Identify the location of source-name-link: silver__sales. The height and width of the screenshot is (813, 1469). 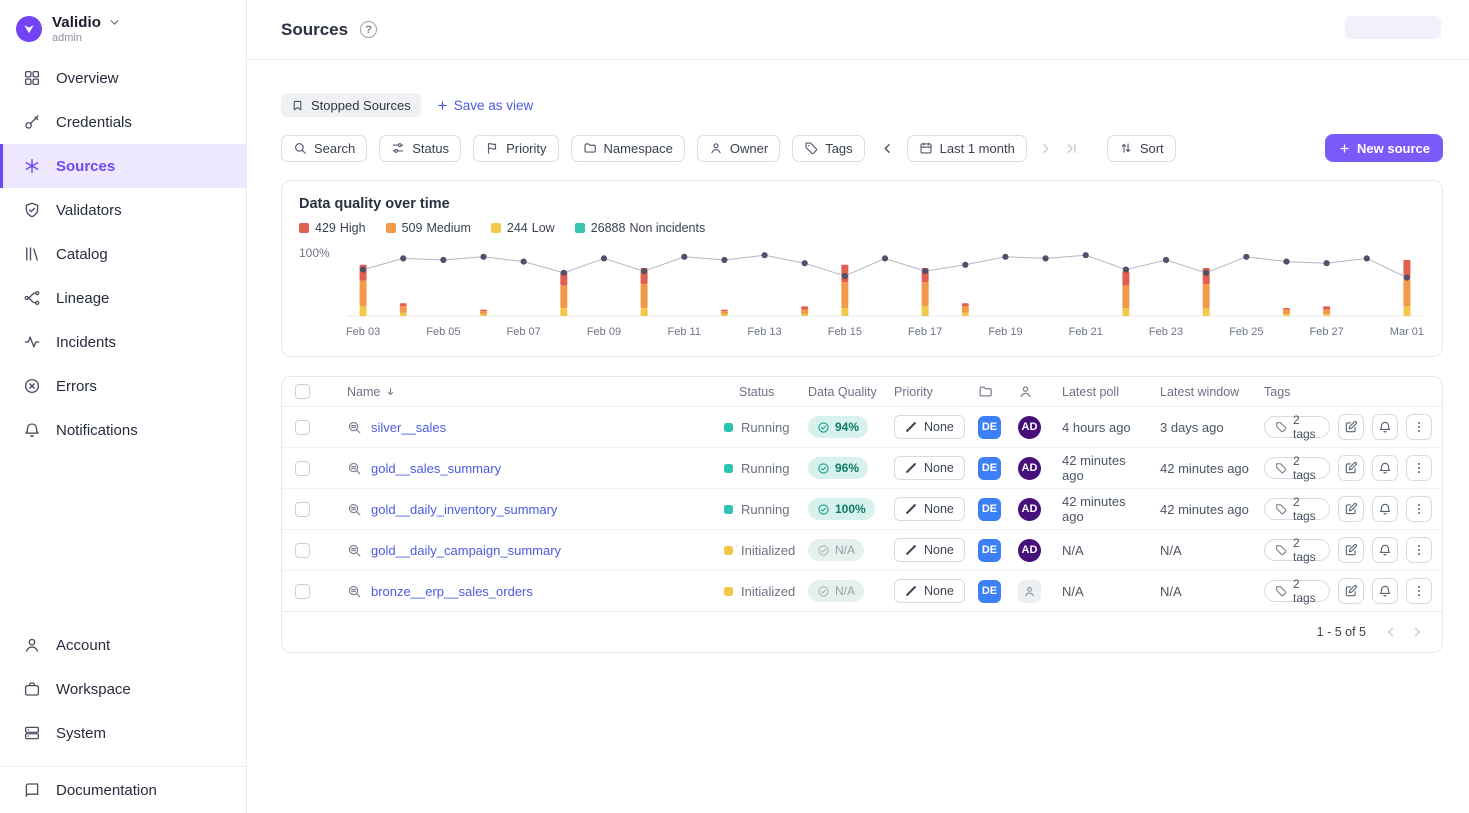
(408, 427).